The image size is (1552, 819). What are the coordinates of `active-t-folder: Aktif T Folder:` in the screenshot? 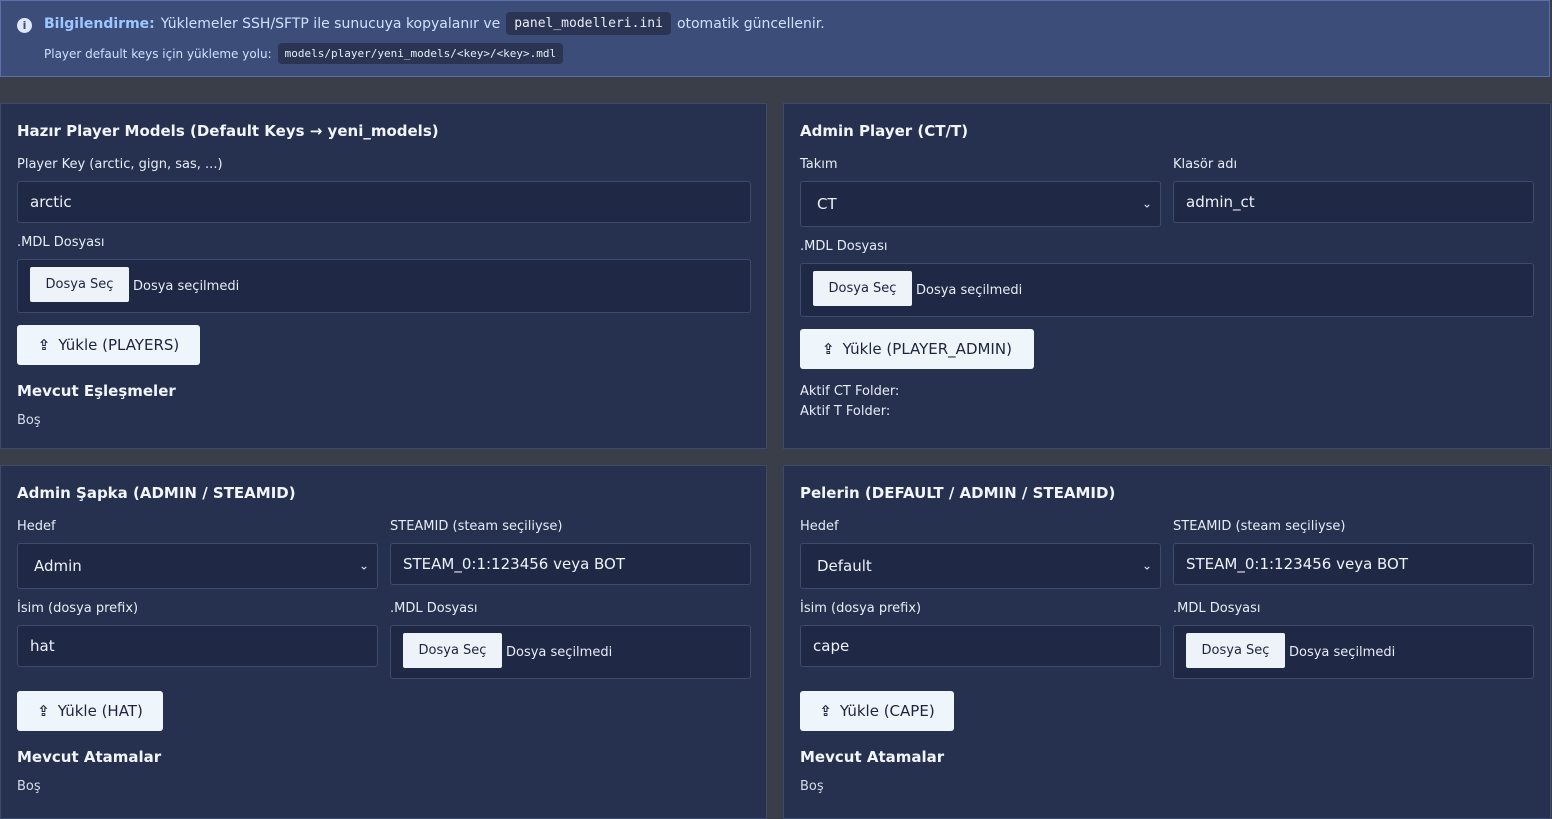 It's located at (845, 411).